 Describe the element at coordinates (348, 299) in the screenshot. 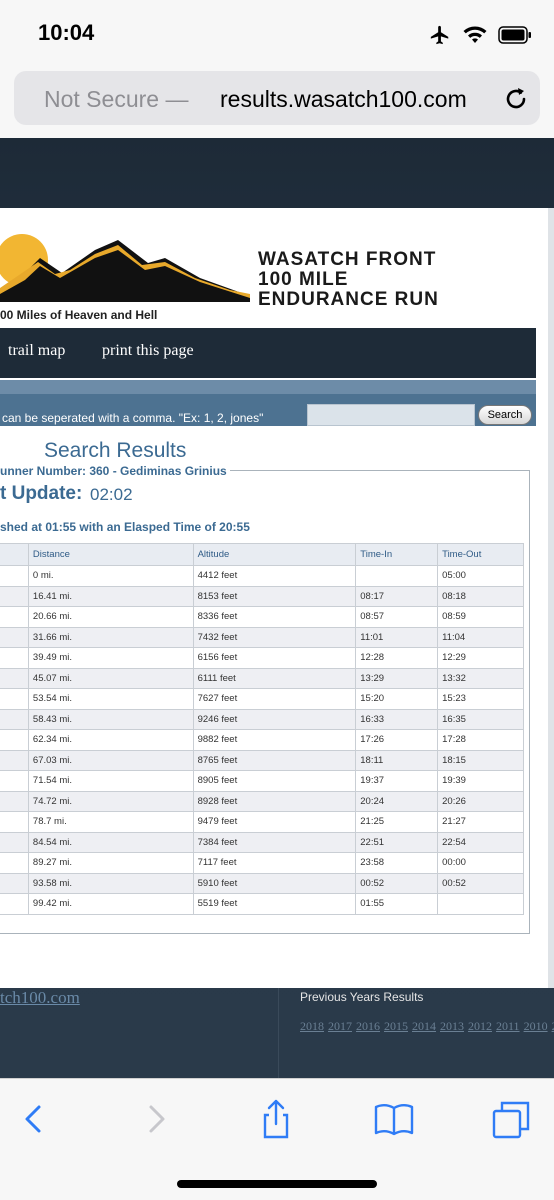

I see `title-line-3: ENDURANCE RUN` at that location.